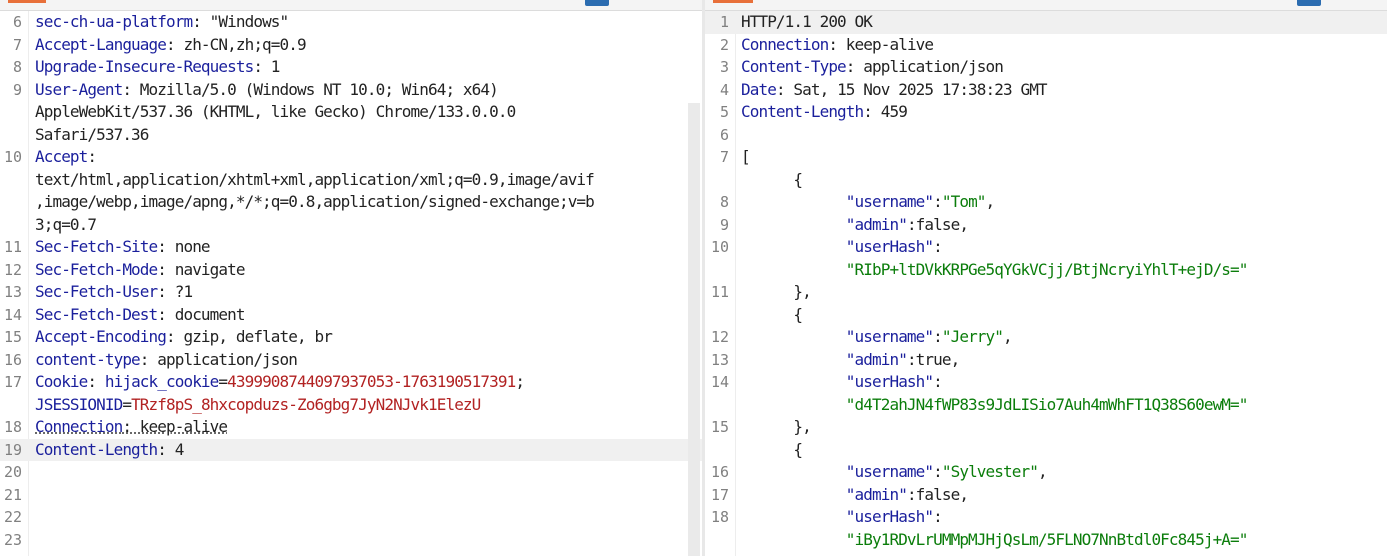 Image resolution: width=1387 pixels, height=556 pixels. Describe the element at coordinates (351, 157) in the screenshot. I see `request-line: 10 Accept:` at that location.